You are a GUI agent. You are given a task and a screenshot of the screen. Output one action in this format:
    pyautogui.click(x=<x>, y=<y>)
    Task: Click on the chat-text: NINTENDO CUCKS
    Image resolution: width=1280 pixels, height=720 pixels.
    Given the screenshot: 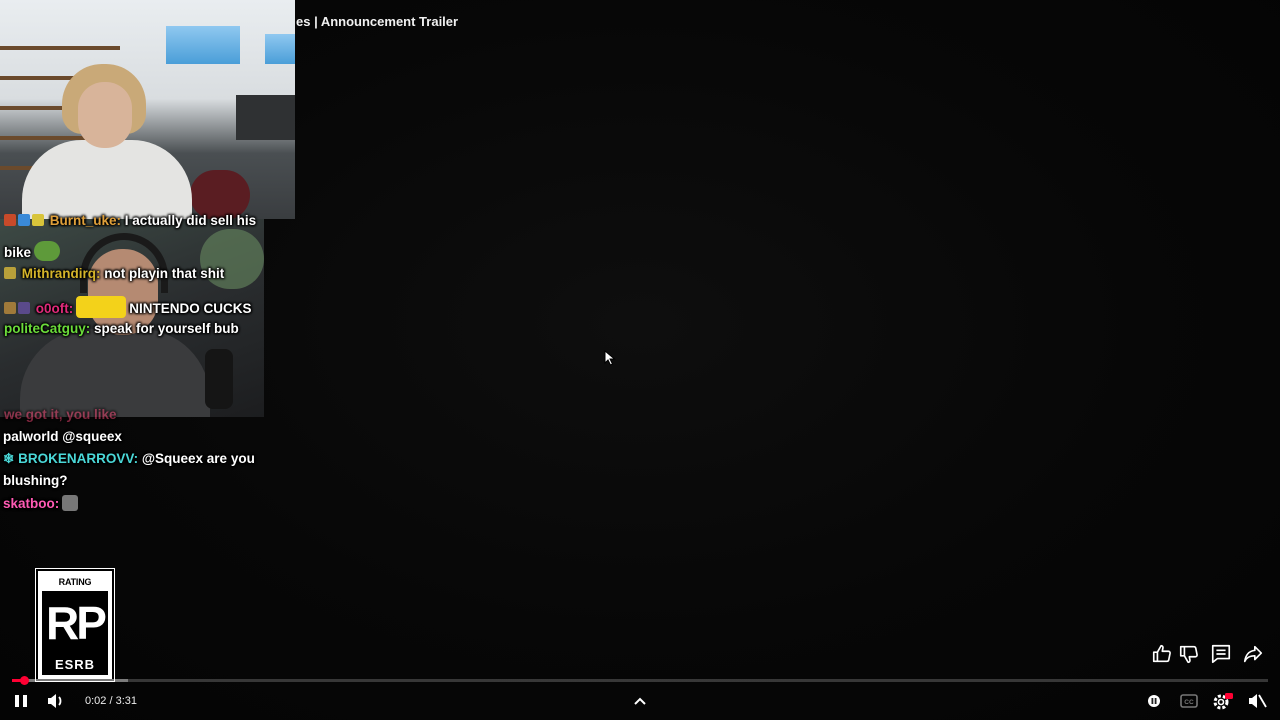 What is the action you would take?
    pyautogui.click(x=190, y=308)
    